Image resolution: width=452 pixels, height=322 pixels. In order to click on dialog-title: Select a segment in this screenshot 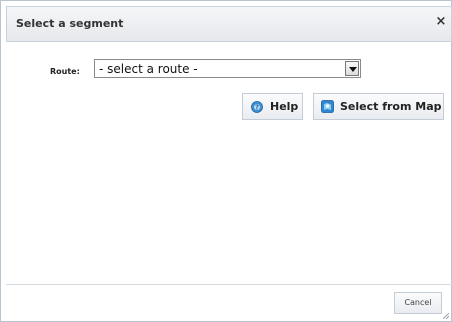, I will do `click(70, 23)`.